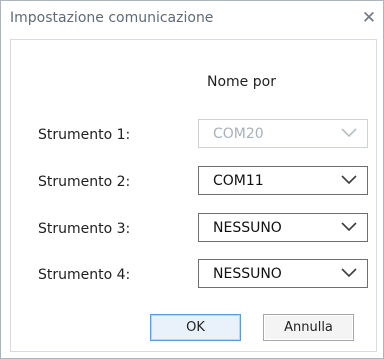  I want to click on instrument-3-port-select: NESSUNO, so click(283, 227).